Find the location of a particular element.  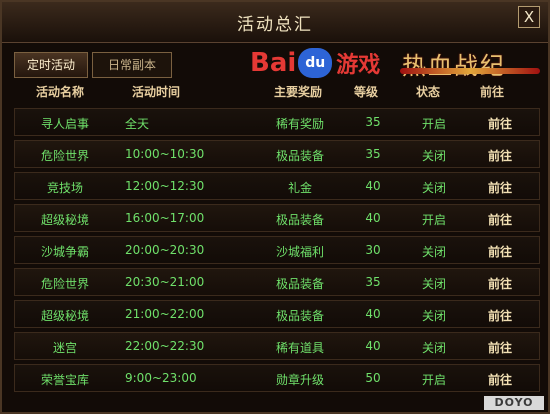

doyo-watermark: DOYO is located at coordinates (514, 403).